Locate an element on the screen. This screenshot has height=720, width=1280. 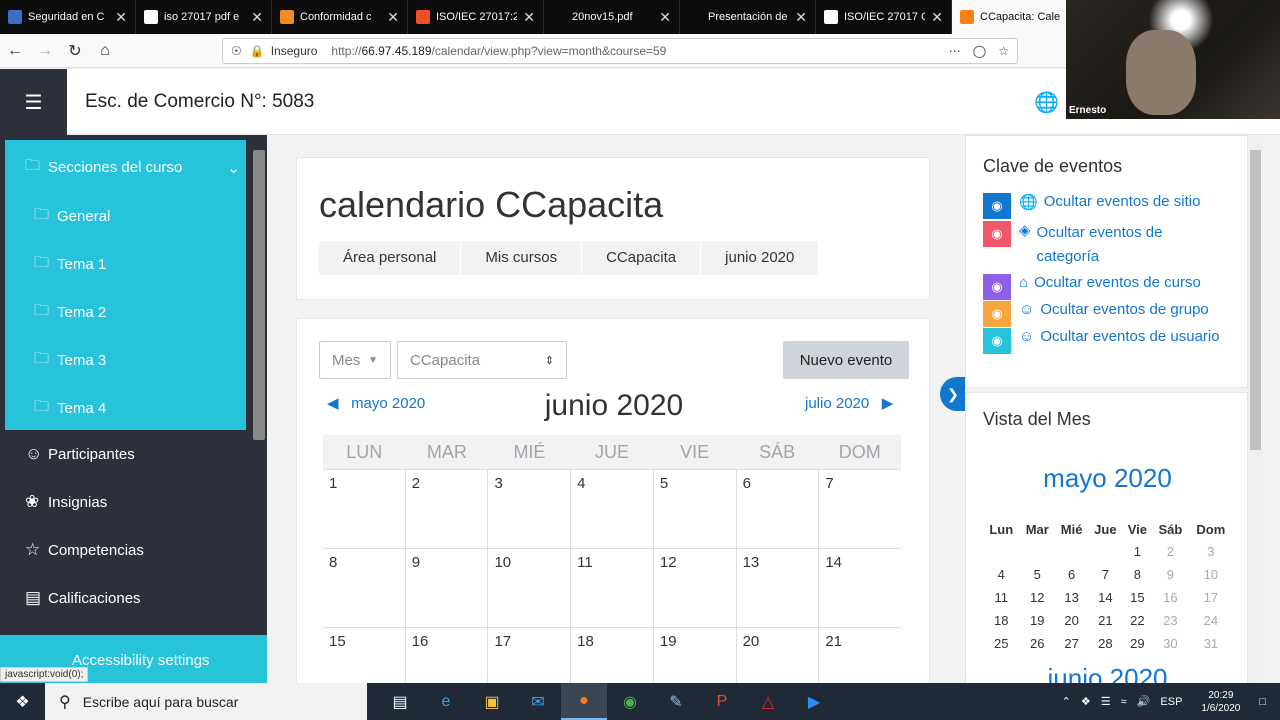
mail-icon: ✉ is located at coordinates (538, 701).